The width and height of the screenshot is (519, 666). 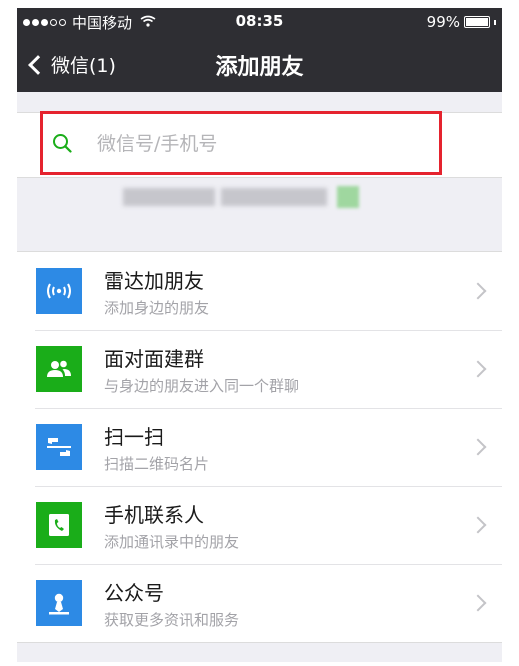 I want to click on item-subtitle: 获取更多资讯和服务, so click(x=172, y=620).